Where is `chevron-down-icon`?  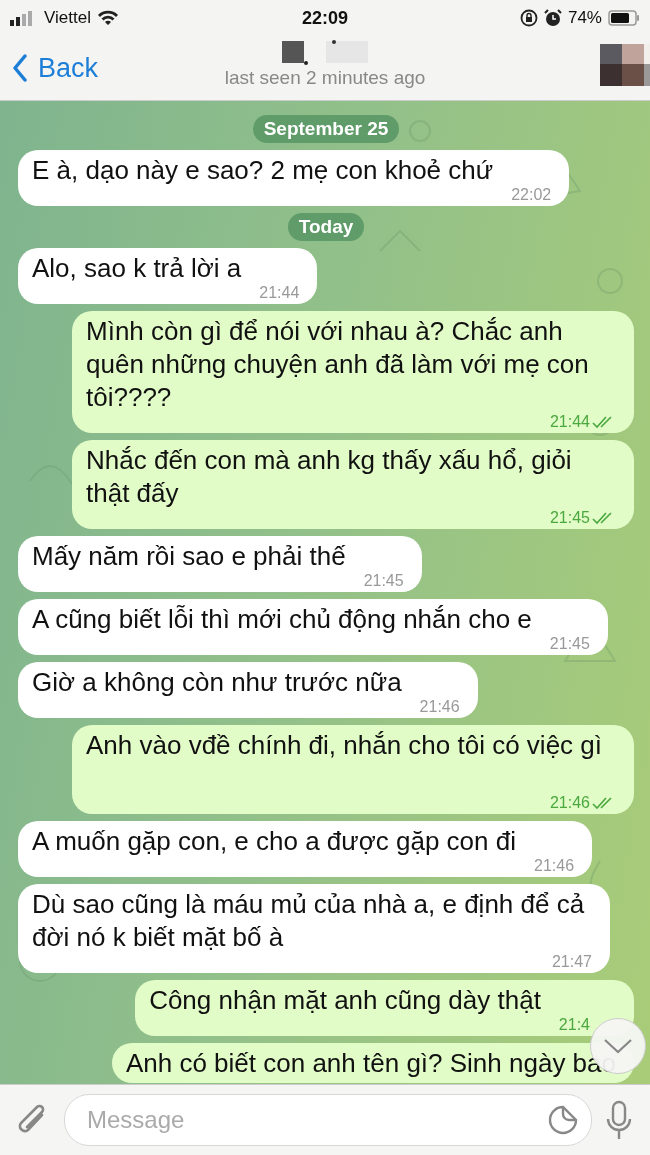
chevron-down-icon is located at coordinates (618, 1046).